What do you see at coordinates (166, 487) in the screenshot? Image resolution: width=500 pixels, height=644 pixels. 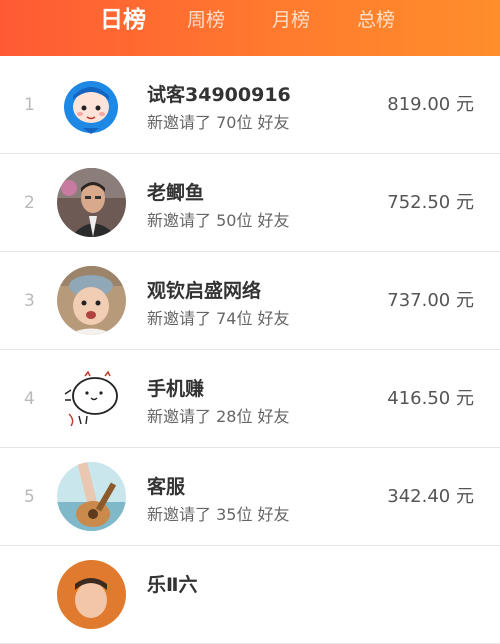 I see `user-name: 客服` at bounding box center [166, 487].